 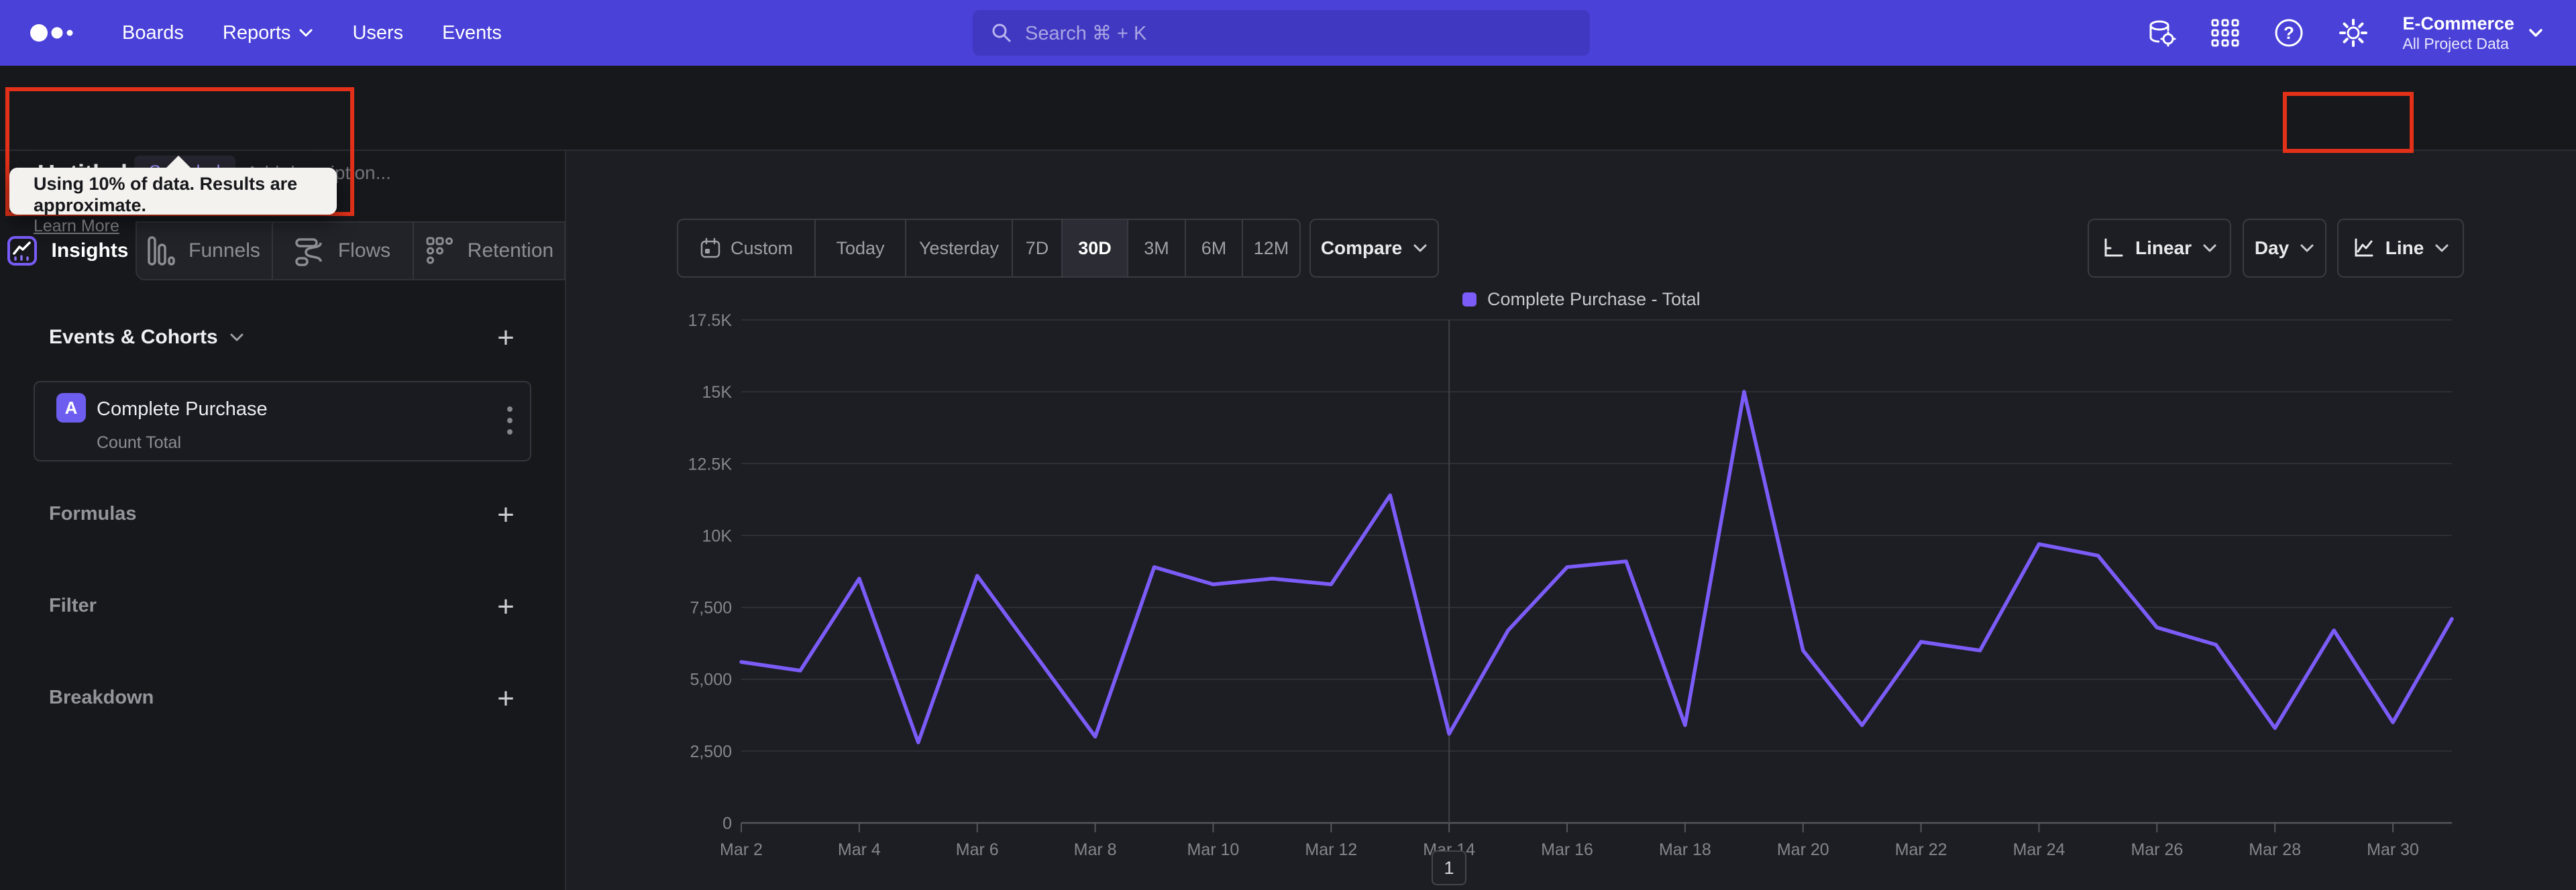 I want to click on apps-grid-icon, so click(x=2225, y=33).